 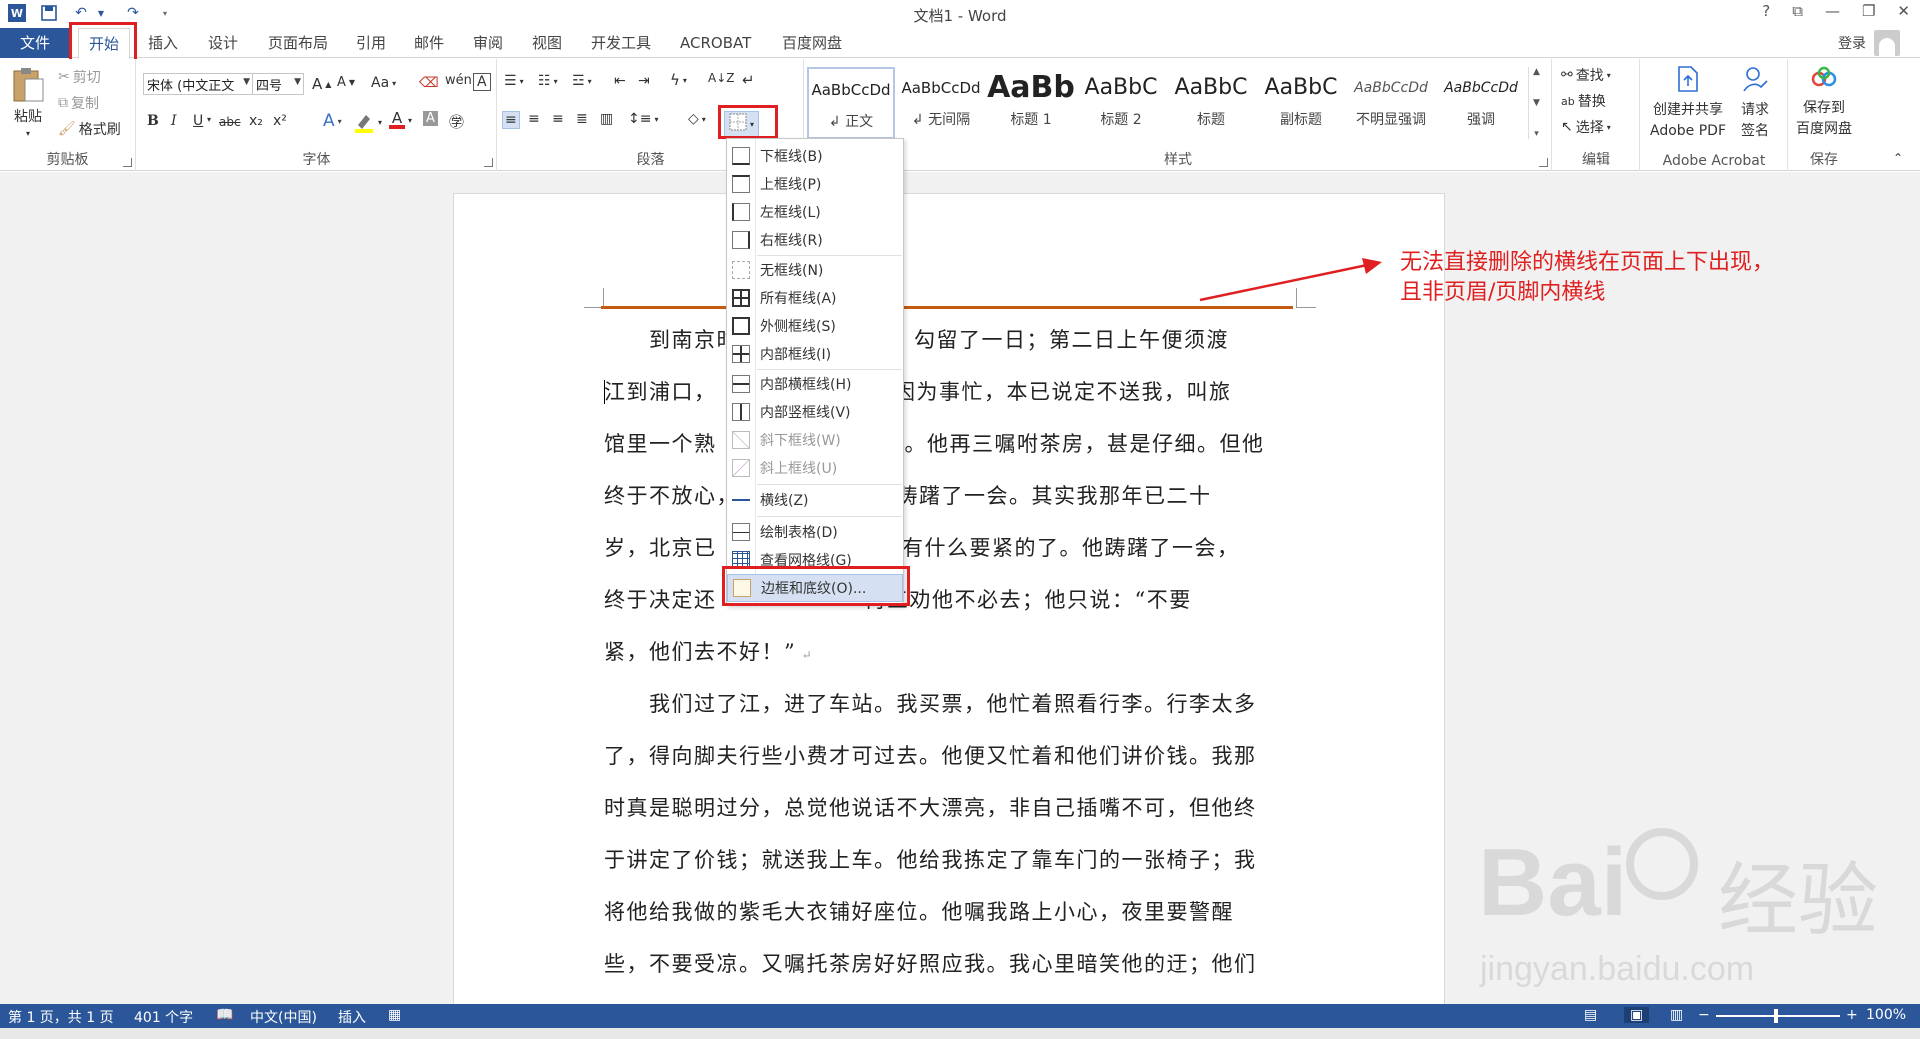 What do you see at coordinates (621, 43) in the screenshot?
I see `tab-developer: 开发工具` at bounding box center [621, 43].